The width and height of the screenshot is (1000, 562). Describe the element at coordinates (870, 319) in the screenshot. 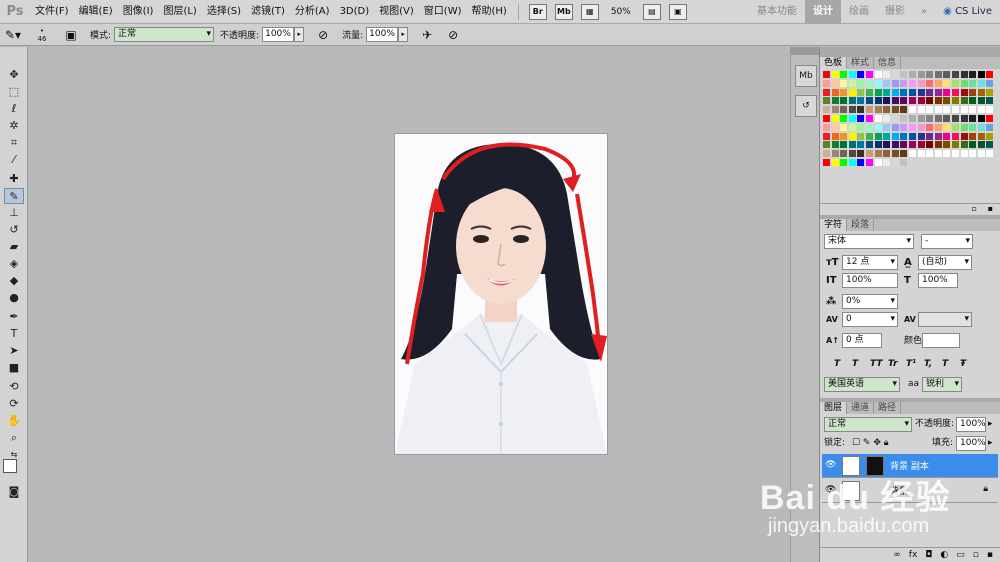

I see `kerning-field: 0 ▾` at that location.